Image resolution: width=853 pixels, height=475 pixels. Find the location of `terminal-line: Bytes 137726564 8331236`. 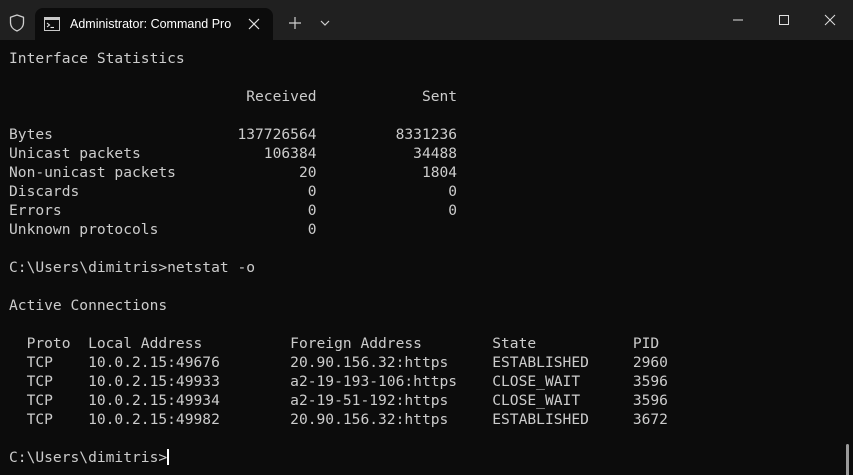

terminal-line: Bytes 137726564 8331236 is located at coordinates (233, 134).